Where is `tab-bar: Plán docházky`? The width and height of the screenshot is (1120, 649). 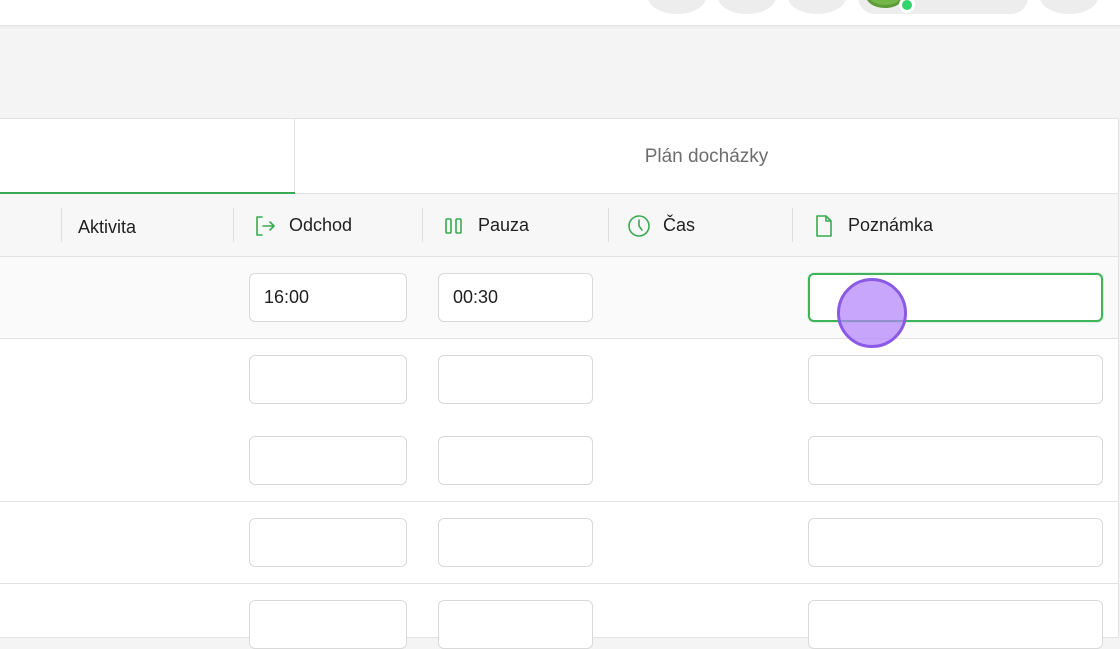 tab-bar: Plán docházky is located at coordinates (559, 157).